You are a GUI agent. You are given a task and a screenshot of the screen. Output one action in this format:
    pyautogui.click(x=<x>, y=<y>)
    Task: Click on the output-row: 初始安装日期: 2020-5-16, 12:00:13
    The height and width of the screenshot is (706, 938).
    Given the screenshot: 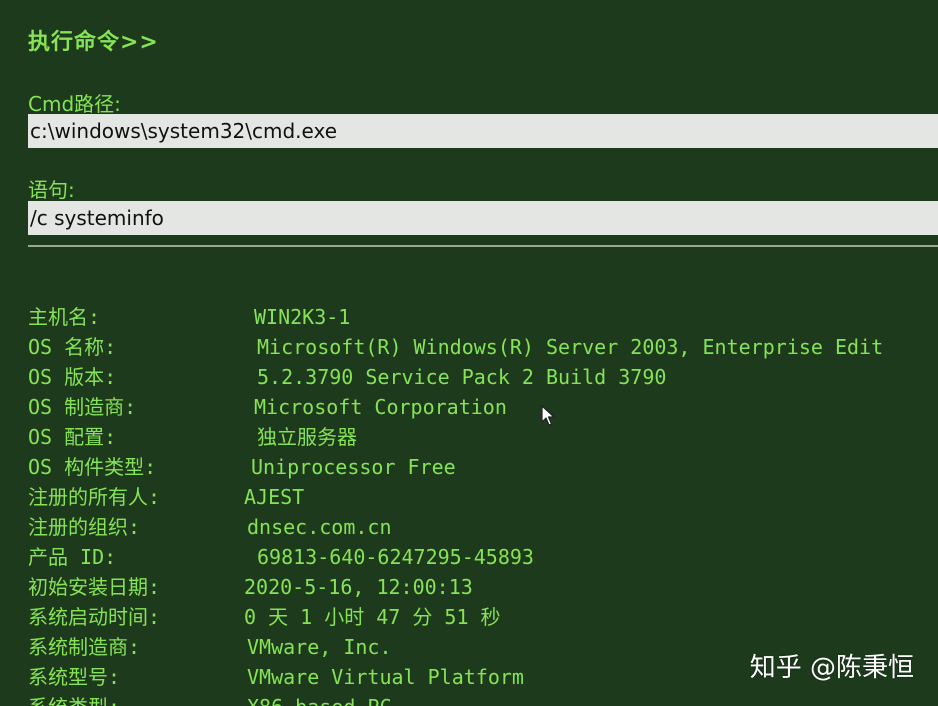 What is the action you would take?
    pyautogui.click(x=483, y=587)
    